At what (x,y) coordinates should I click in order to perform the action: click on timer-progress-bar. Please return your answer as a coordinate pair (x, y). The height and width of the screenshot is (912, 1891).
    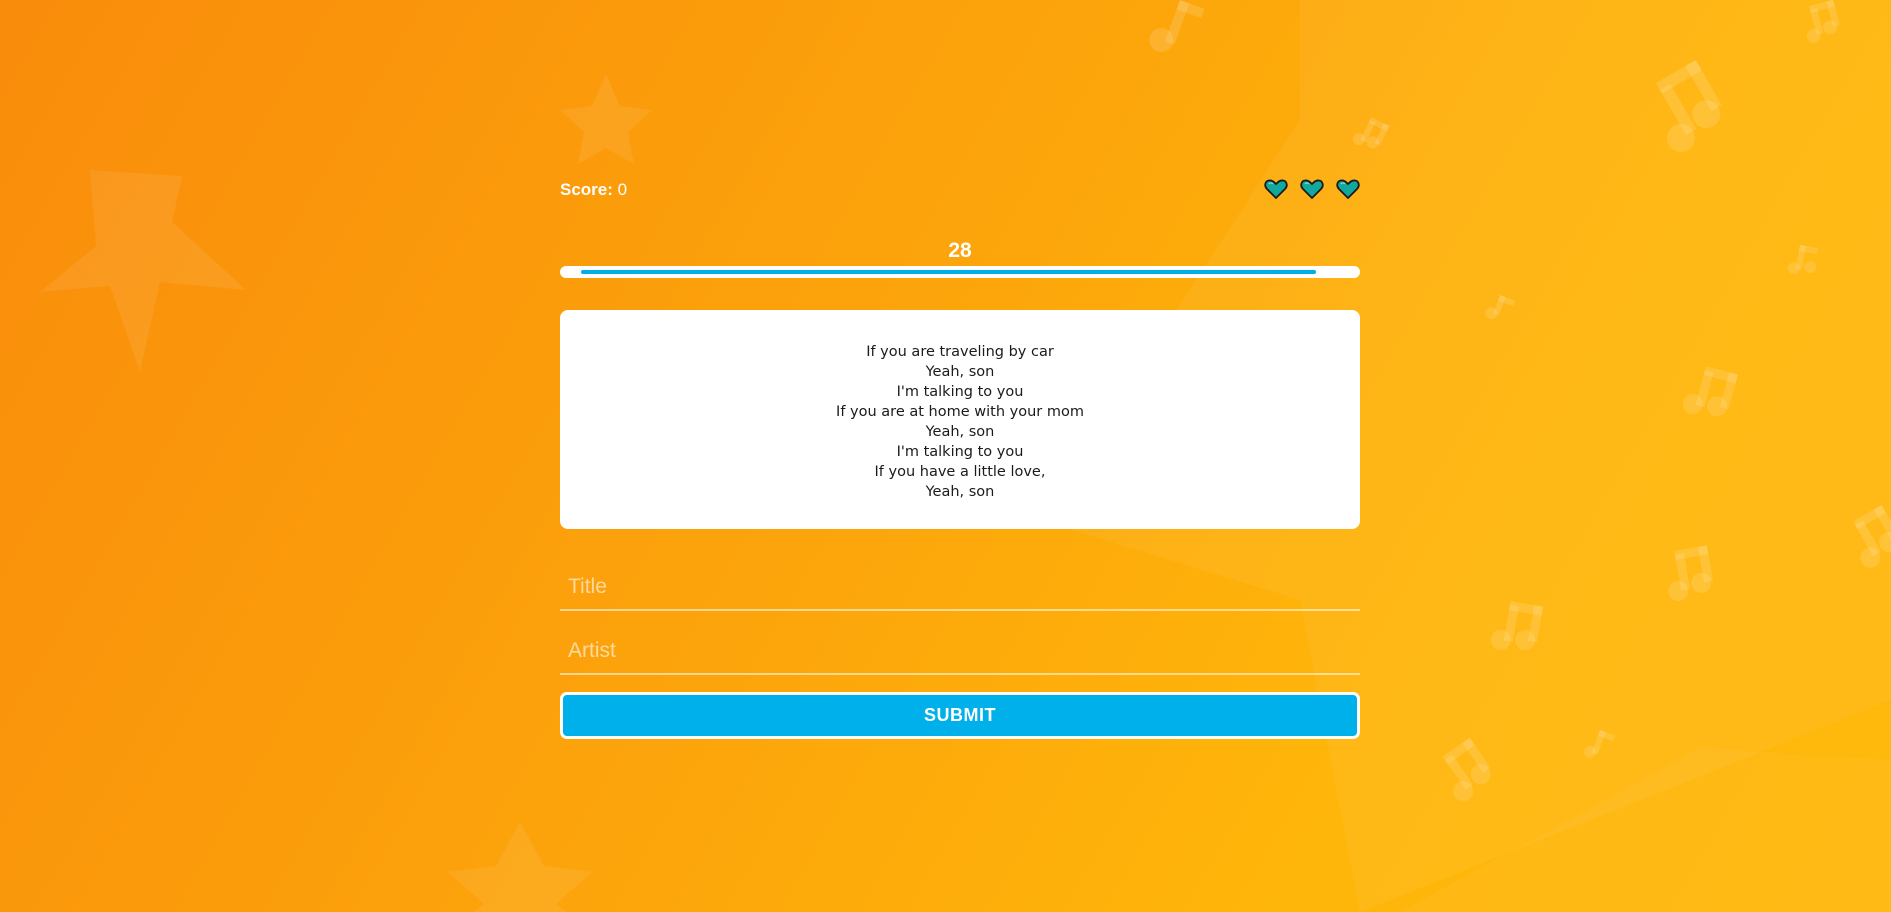
    Looking at the image, I should click on (960, 272).